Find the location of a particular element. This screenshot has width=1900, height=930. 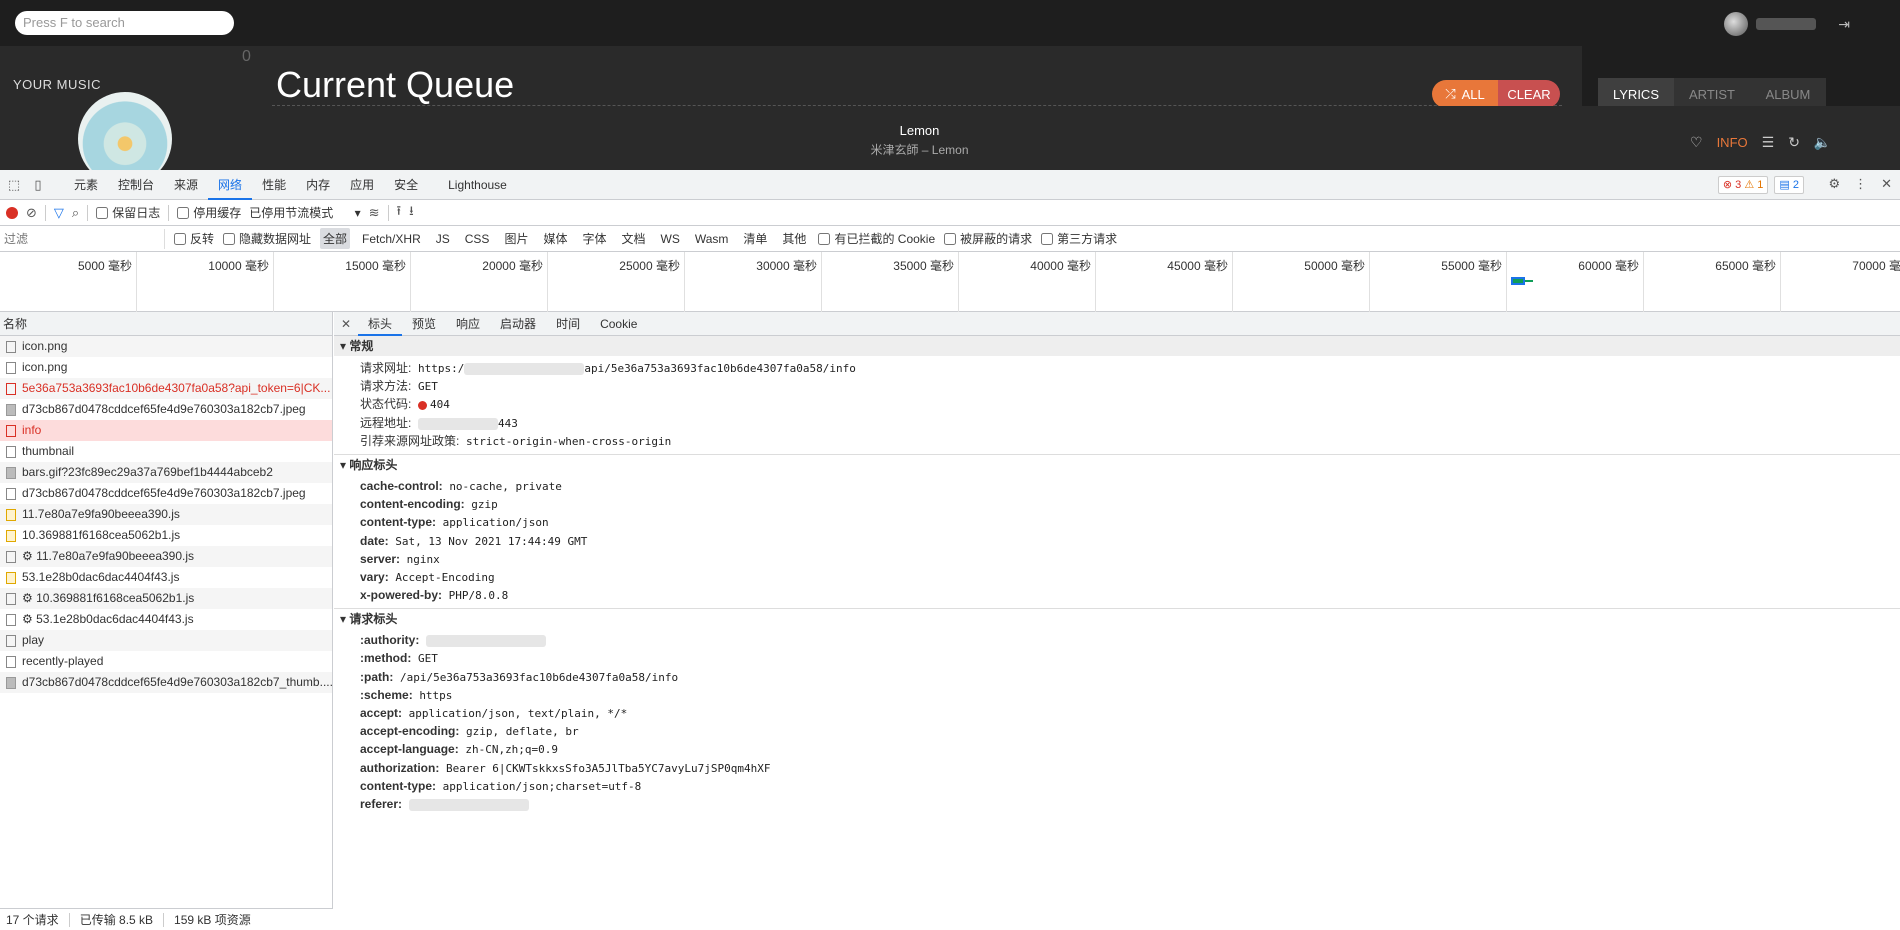

tab-headers: 标头 is located at coordinates (380, 324).